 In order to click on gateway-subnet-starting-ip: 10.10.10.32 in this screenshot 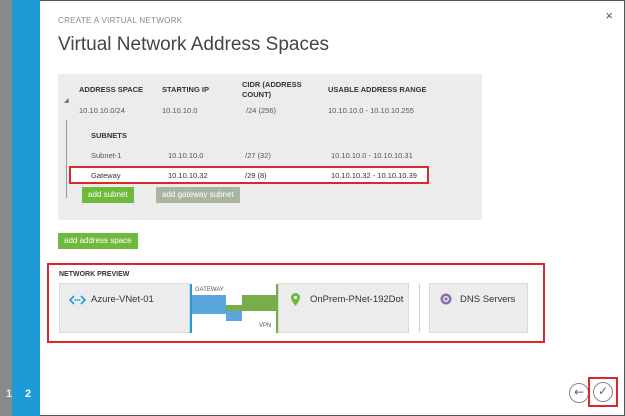, I will do `click(188, 175)`.